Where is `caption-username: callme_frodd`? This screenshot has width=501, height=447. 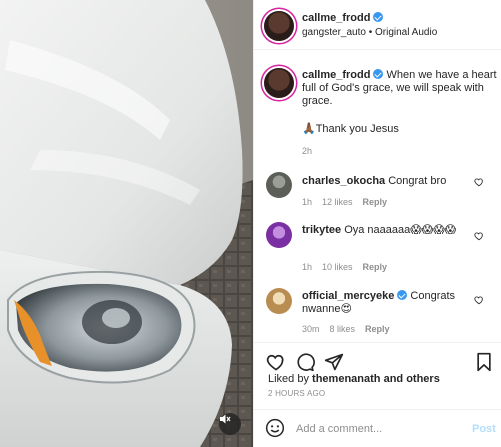
caption-username: callme_frodd is located at coordinates (336, 75).